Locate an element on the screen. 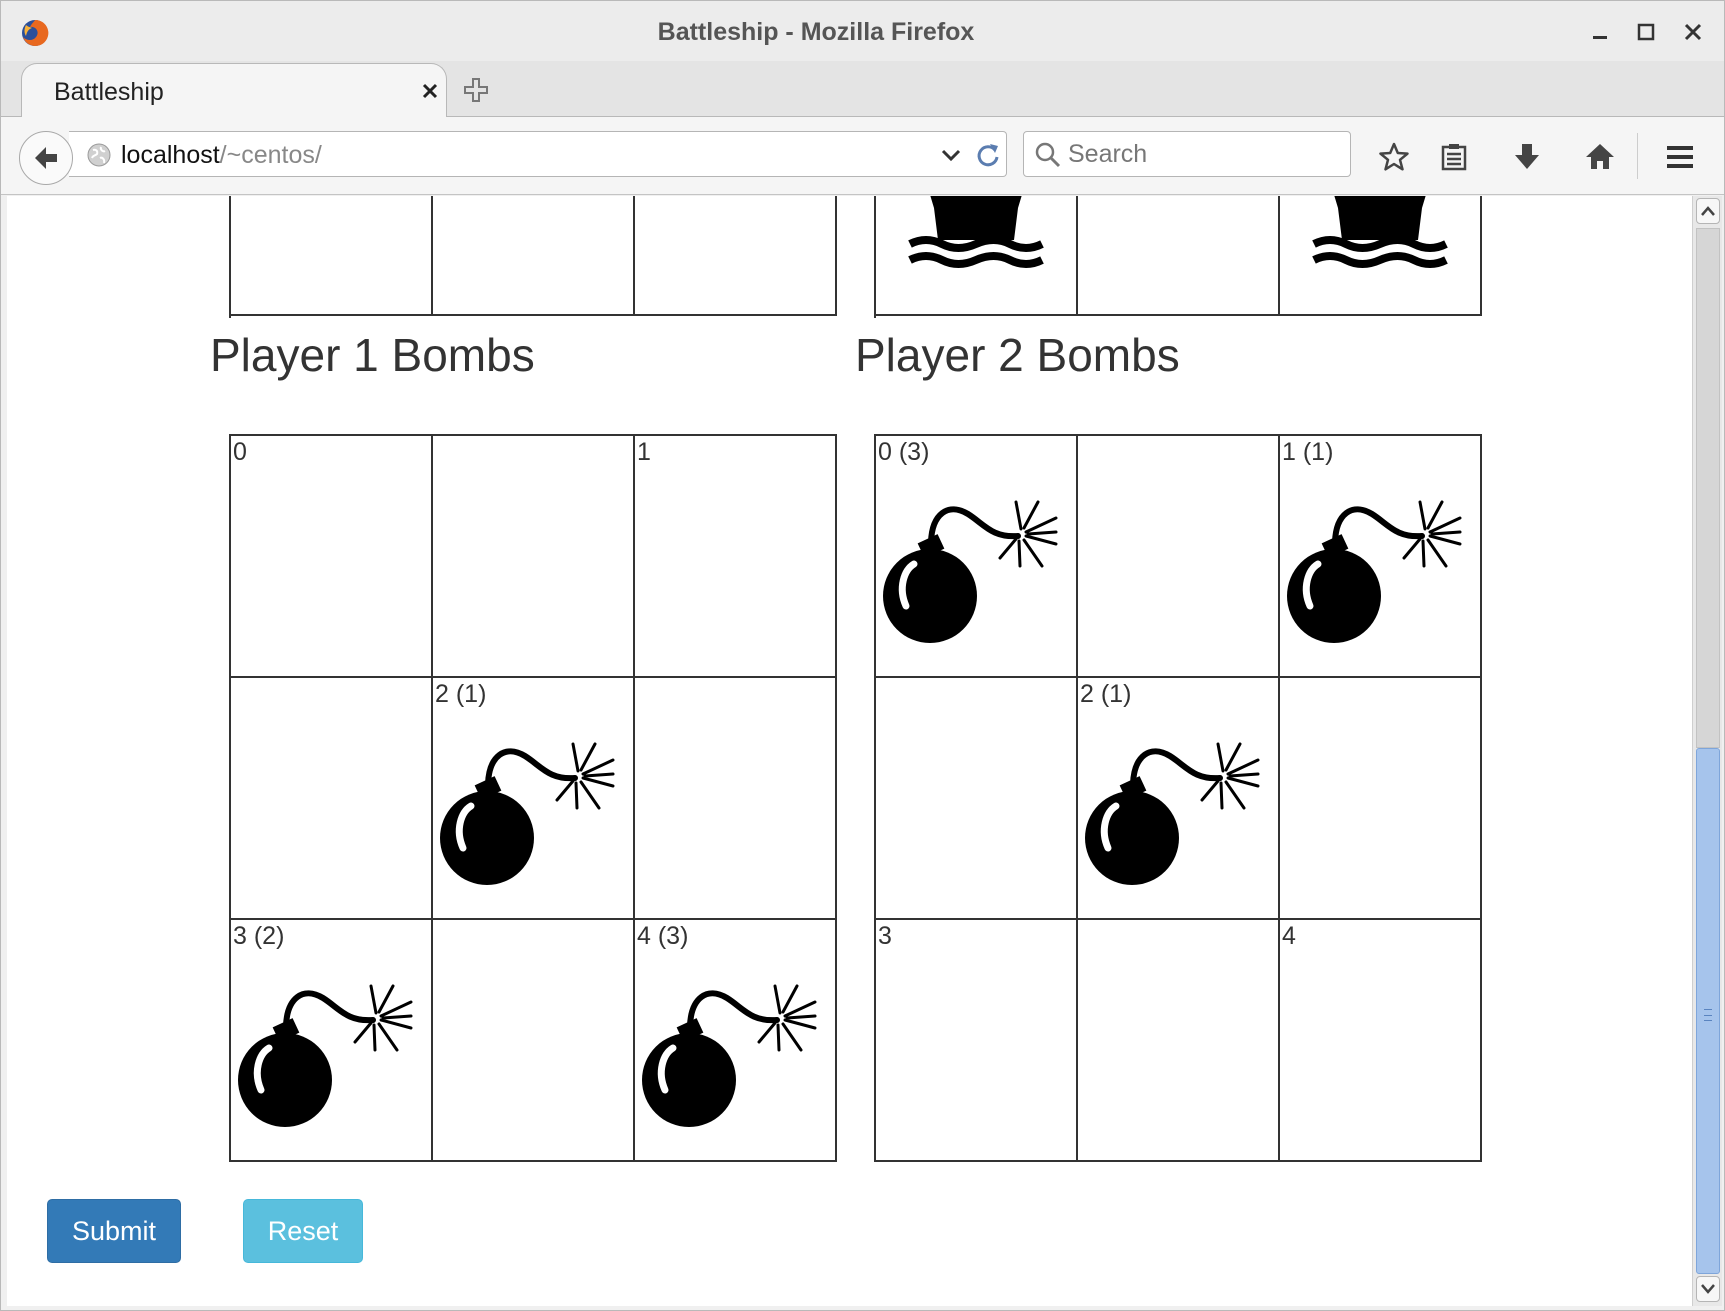 The image size is (1725, 1311). toolbar-separator is located at coordinates (1637, 156).